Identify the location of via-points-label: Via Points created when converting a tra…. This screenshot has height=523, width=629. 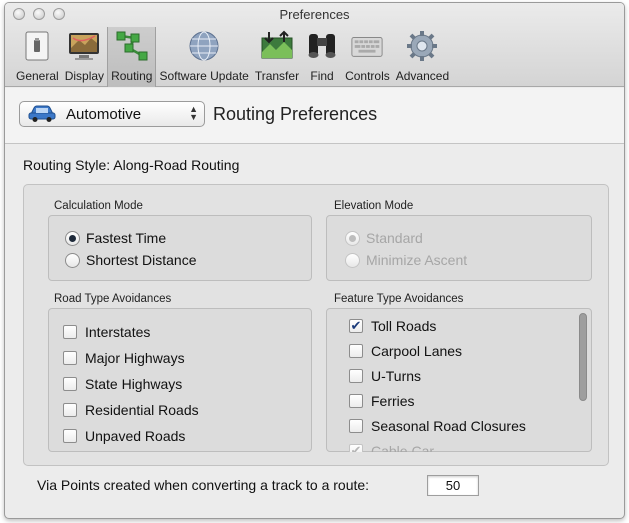
(203, 485).